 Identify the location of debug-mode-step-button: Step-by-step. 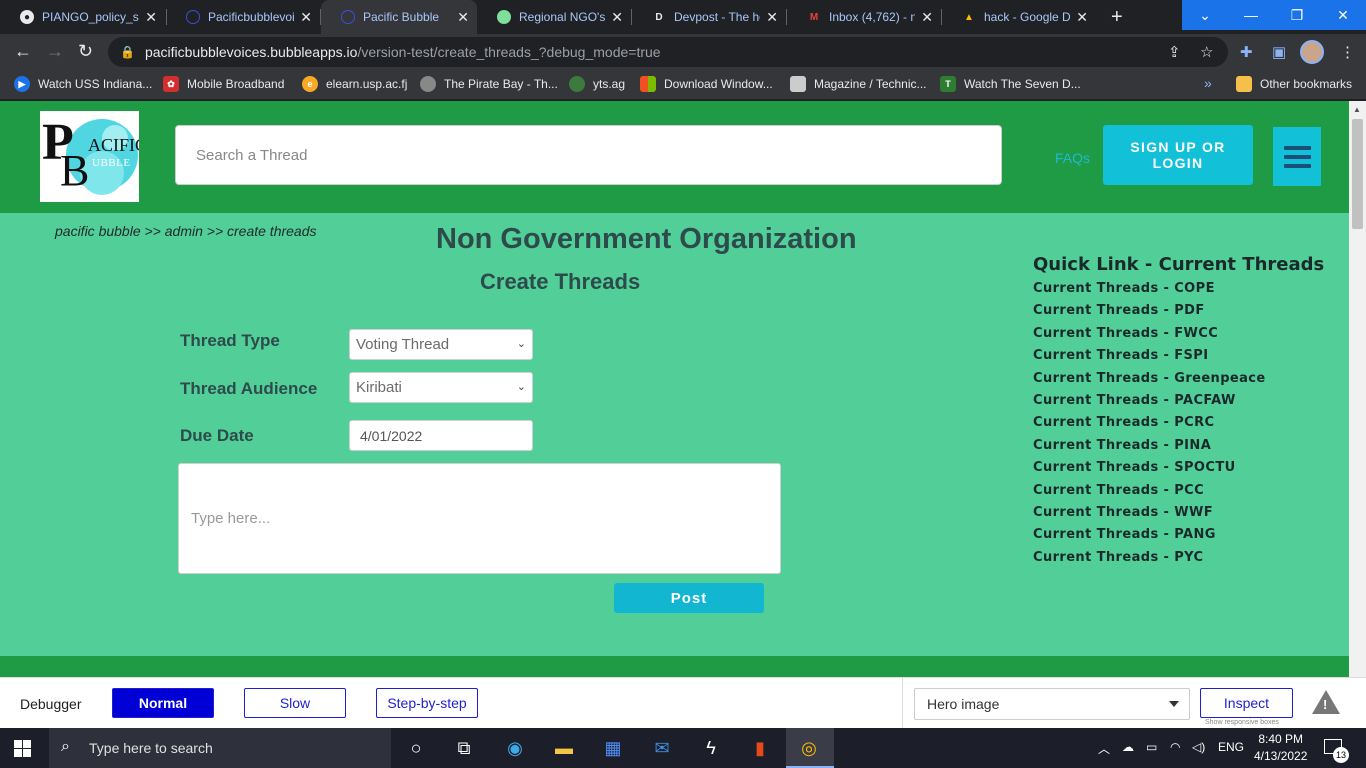
(427, 703).